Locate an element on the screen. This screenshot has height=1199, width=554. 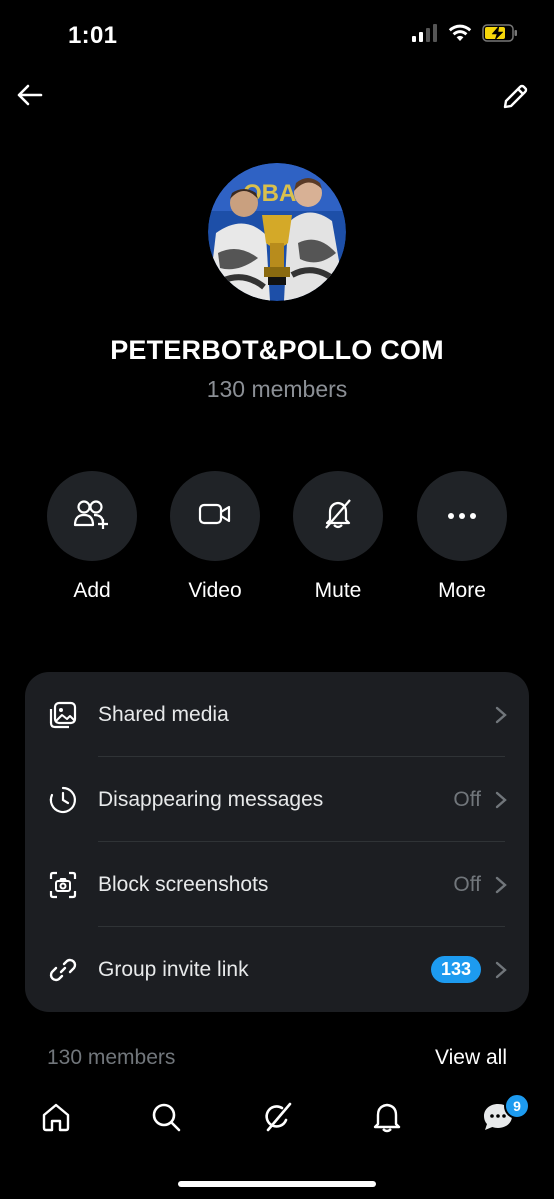
add-button-circle is located at coordinates (92, 516).